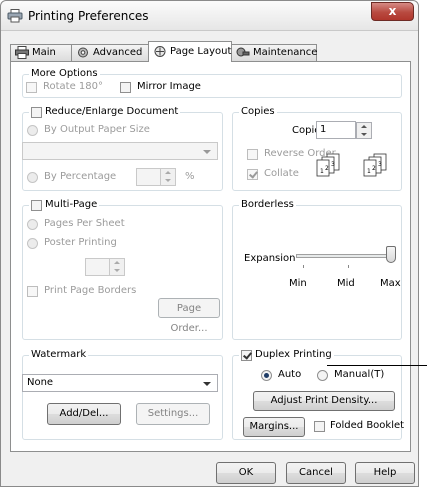  I want to click on multi-page-header: Multi-Page, so click(64, 205).